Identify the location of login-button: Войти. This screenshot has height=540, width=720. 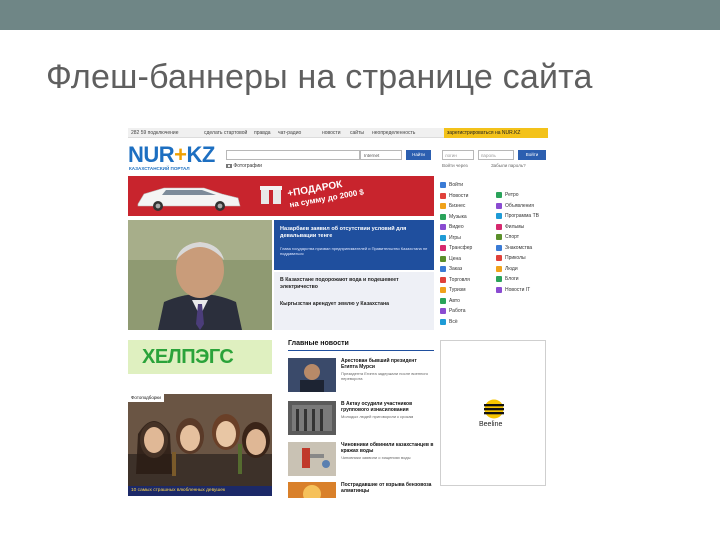
(532, 155).